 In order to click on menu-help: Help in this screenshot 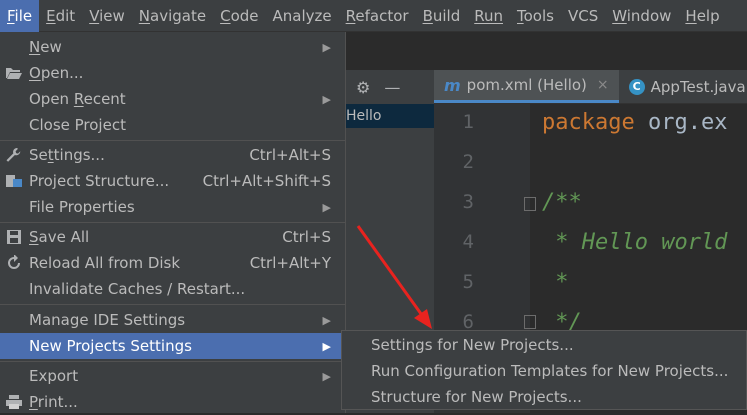, I will do `click(702, 16)`.